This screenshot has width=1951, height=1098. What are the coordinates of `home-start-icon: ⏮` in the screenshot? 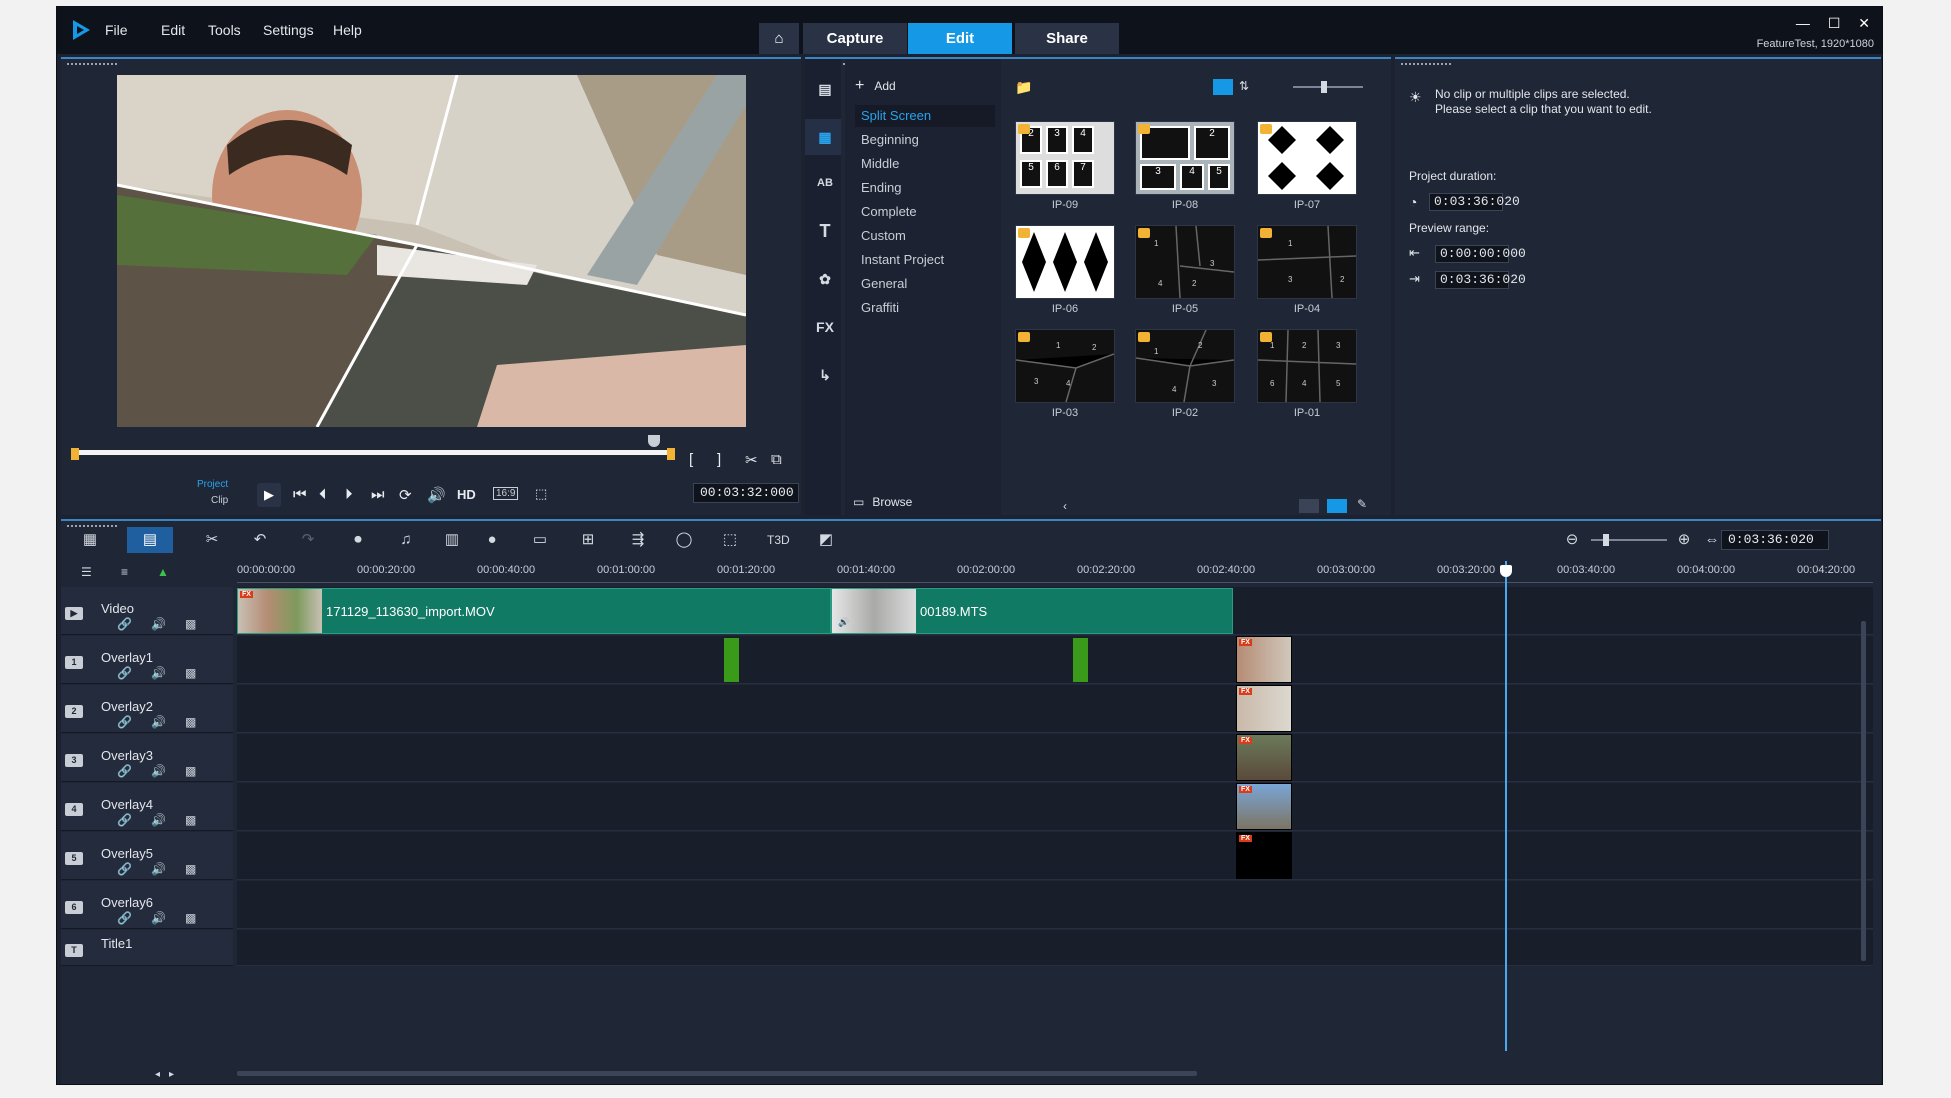 It's located at (300, 494).